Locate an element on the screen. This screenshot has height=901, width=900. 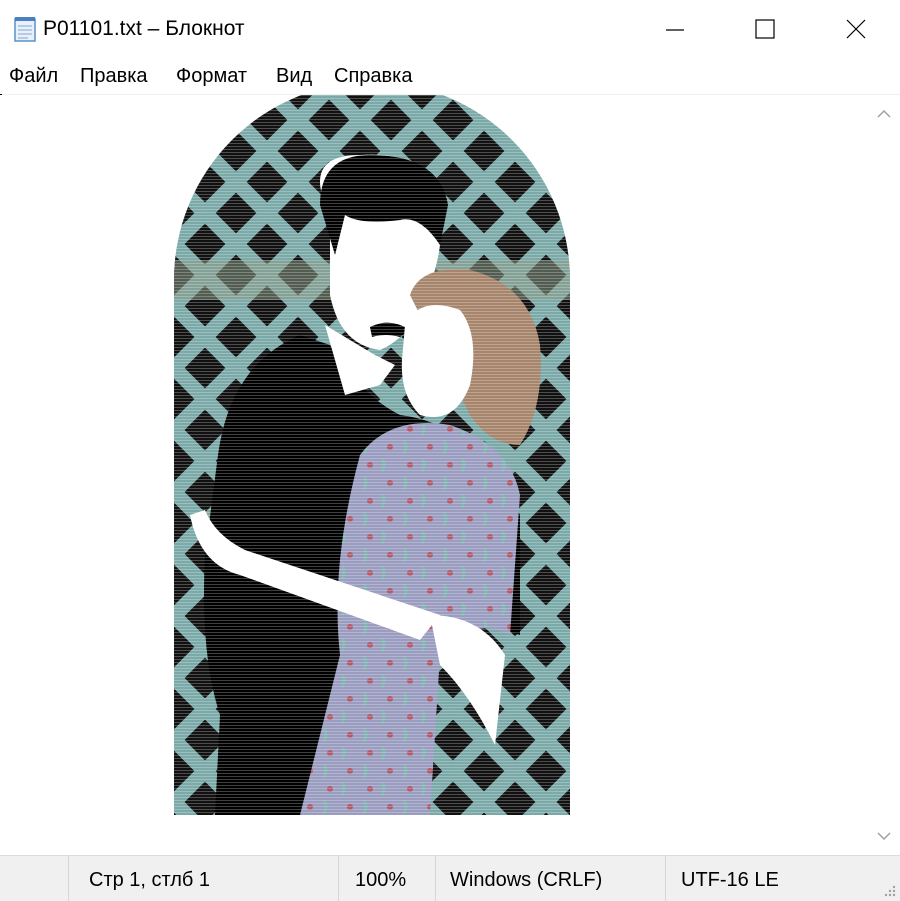
status-zoom: 100% is located at coordinates (381, 880).